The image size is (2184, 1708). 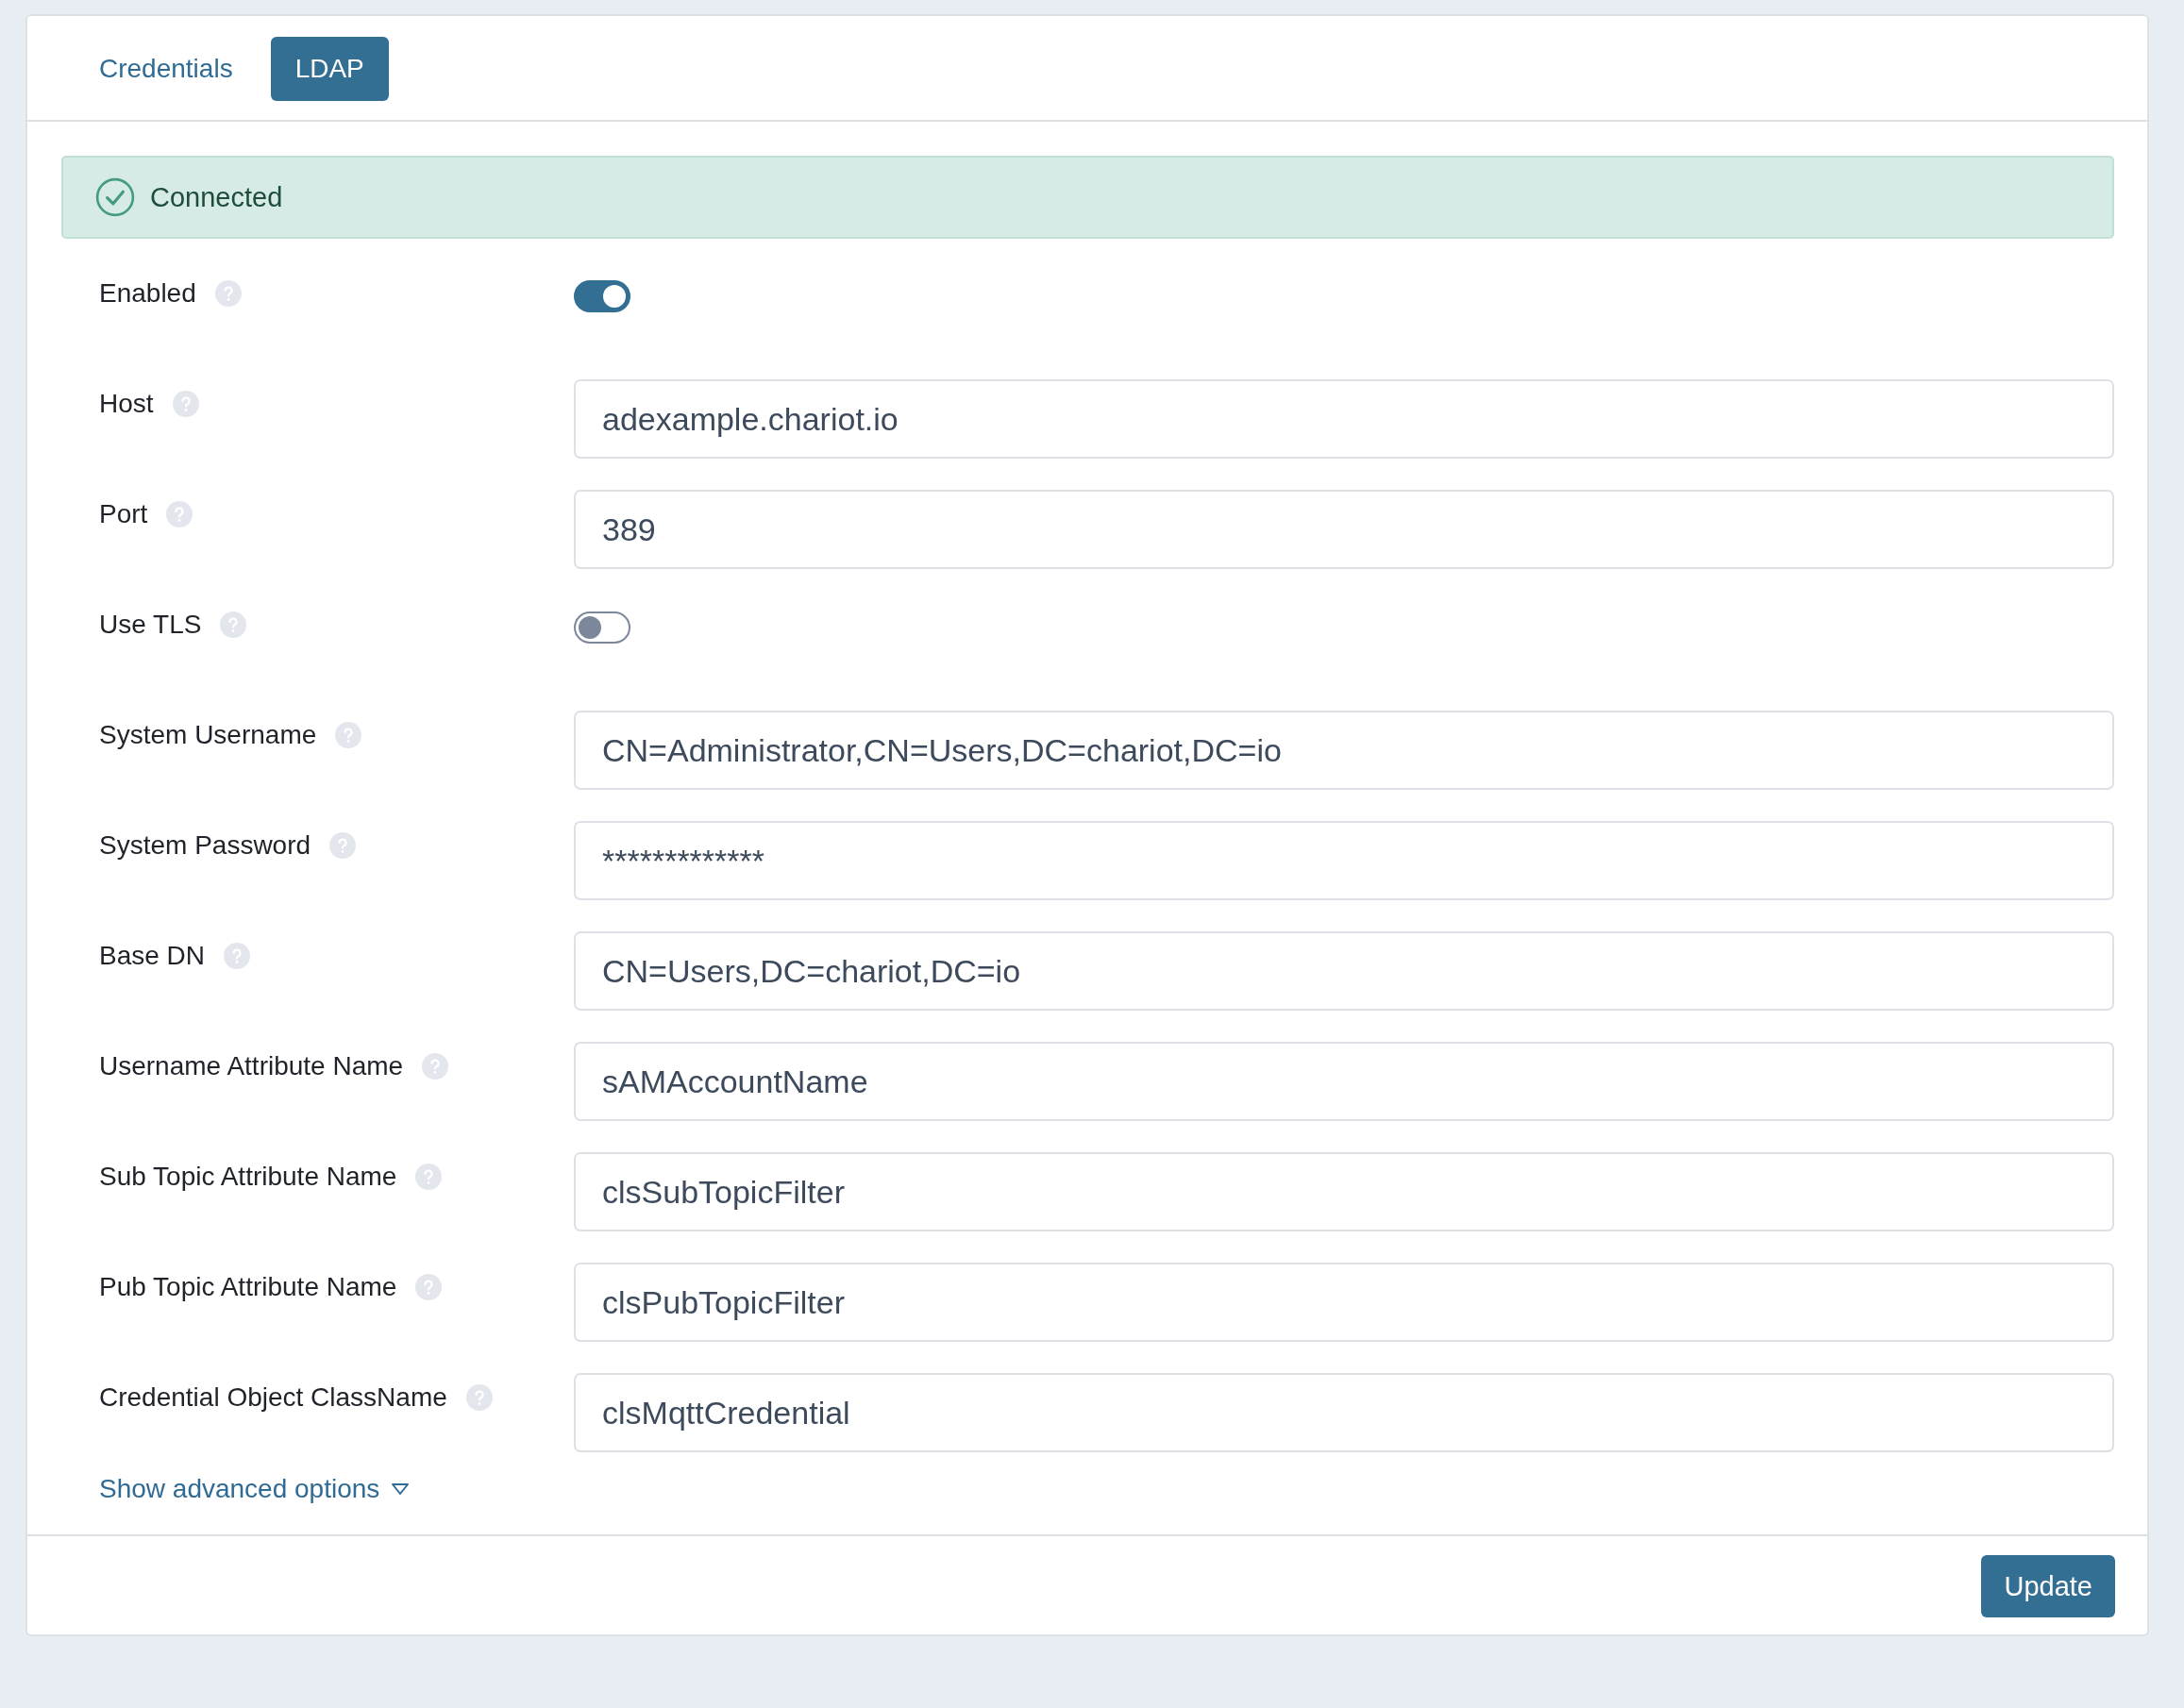 What do you see at coordinates (205, 845) in the screenshot?
I see `field-label: System Password` at bounding box center [205, 845].